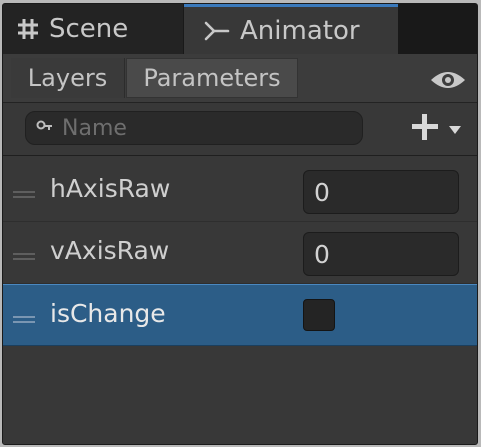 This screenshot has height=447, width=481. I want to click on tab-label: Layers, so click(67, 78).